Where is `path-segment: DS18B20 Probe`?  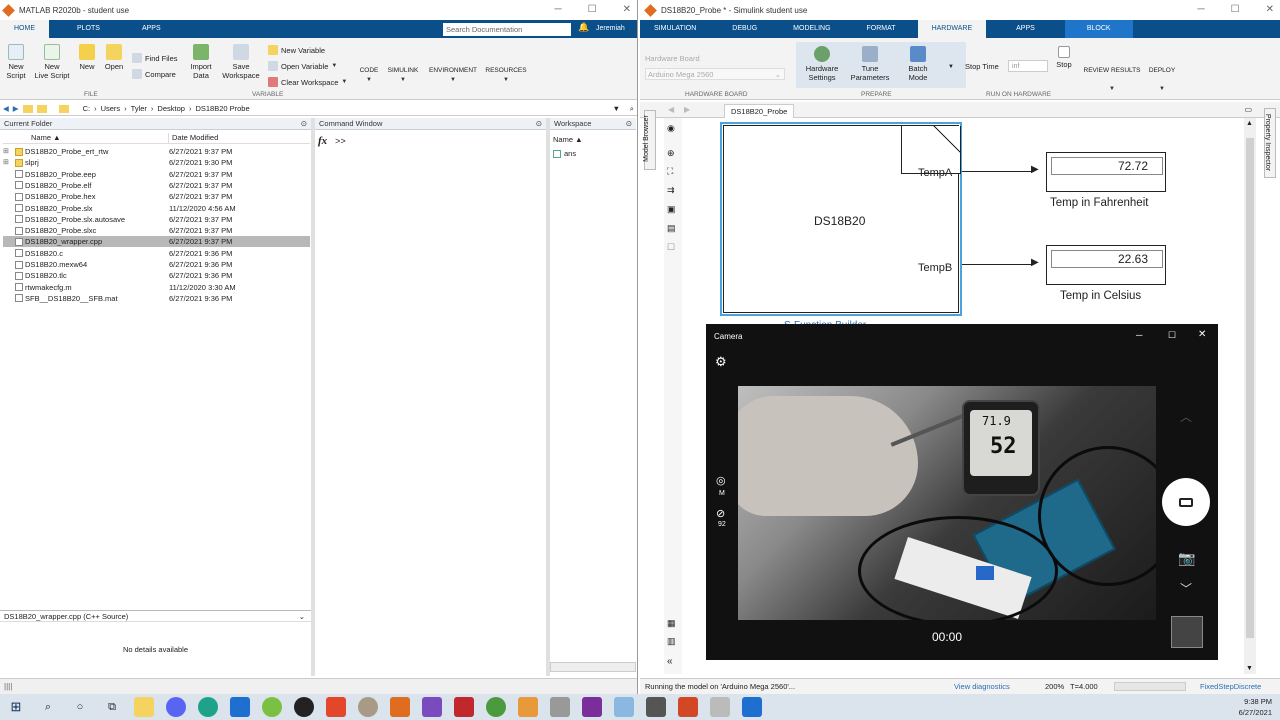
path-segment: DS18B20 Probe is located at coordinates (222, 108).